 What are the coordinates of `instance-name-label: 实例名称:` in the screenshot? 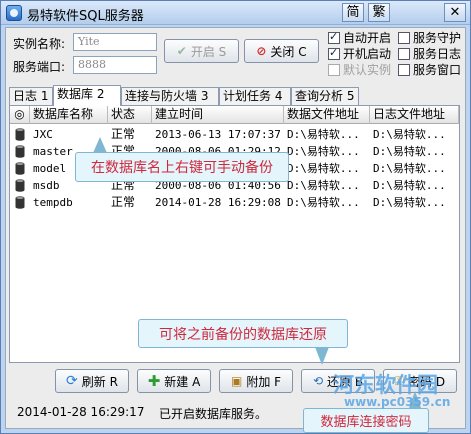 It's located at (39, 44).